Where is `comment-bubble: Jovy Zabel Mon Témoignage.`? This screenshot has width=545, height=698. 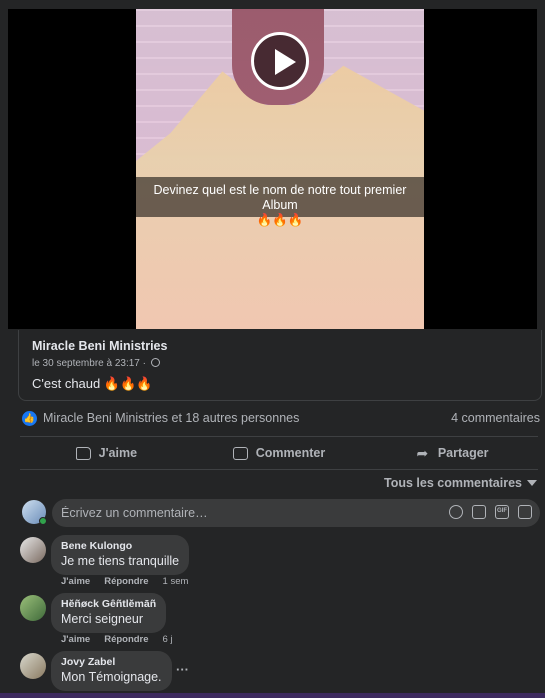
comment-bubble: Jovy Zabel Mon Témoignage. is located at coordinates (111, 671).